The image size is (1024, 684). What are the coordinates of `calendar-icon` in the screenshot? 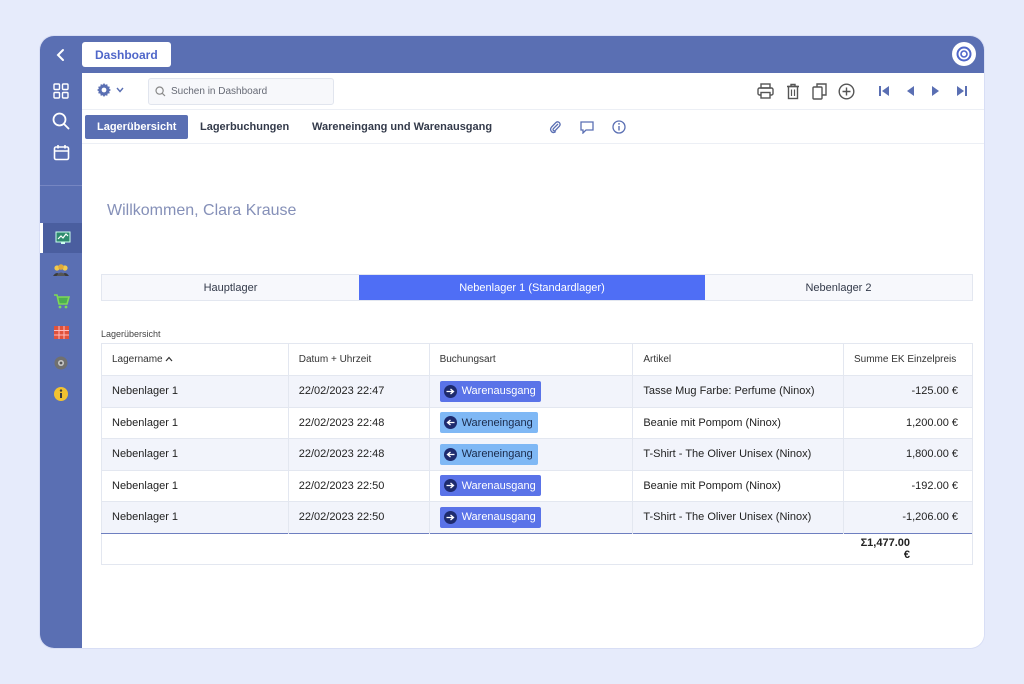 It's located at (61, 152).